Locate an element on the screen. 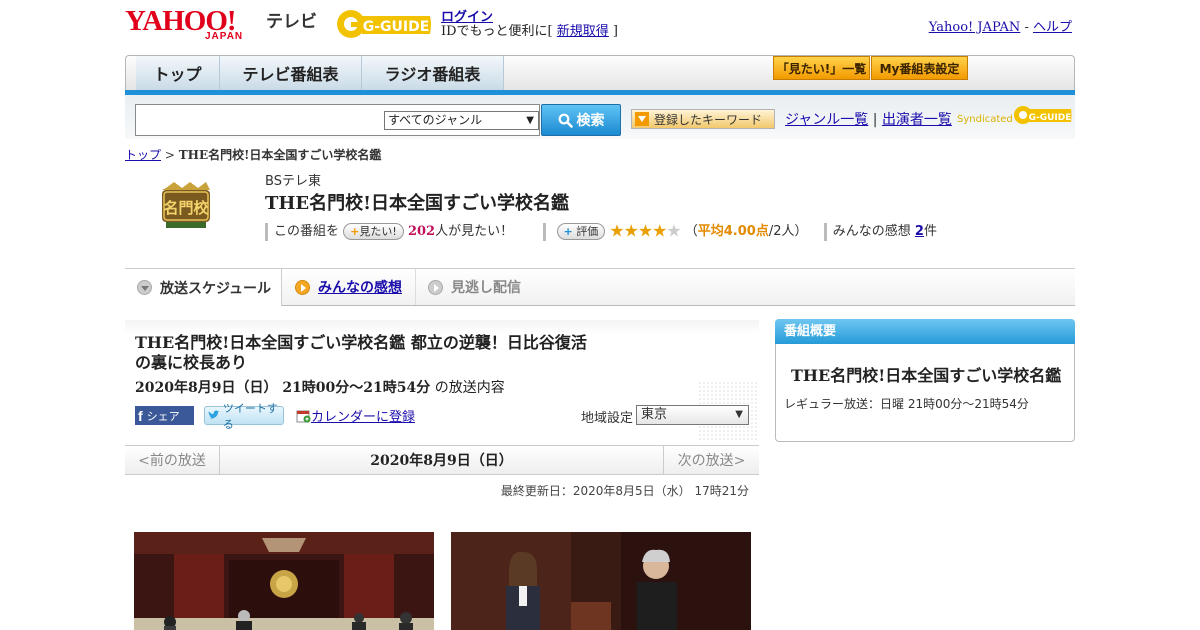 The height and width of the screenshot is (630, 1200). yahoo-japan-logo: YAHOO! JAPAN is located at coordinates (195, 24).